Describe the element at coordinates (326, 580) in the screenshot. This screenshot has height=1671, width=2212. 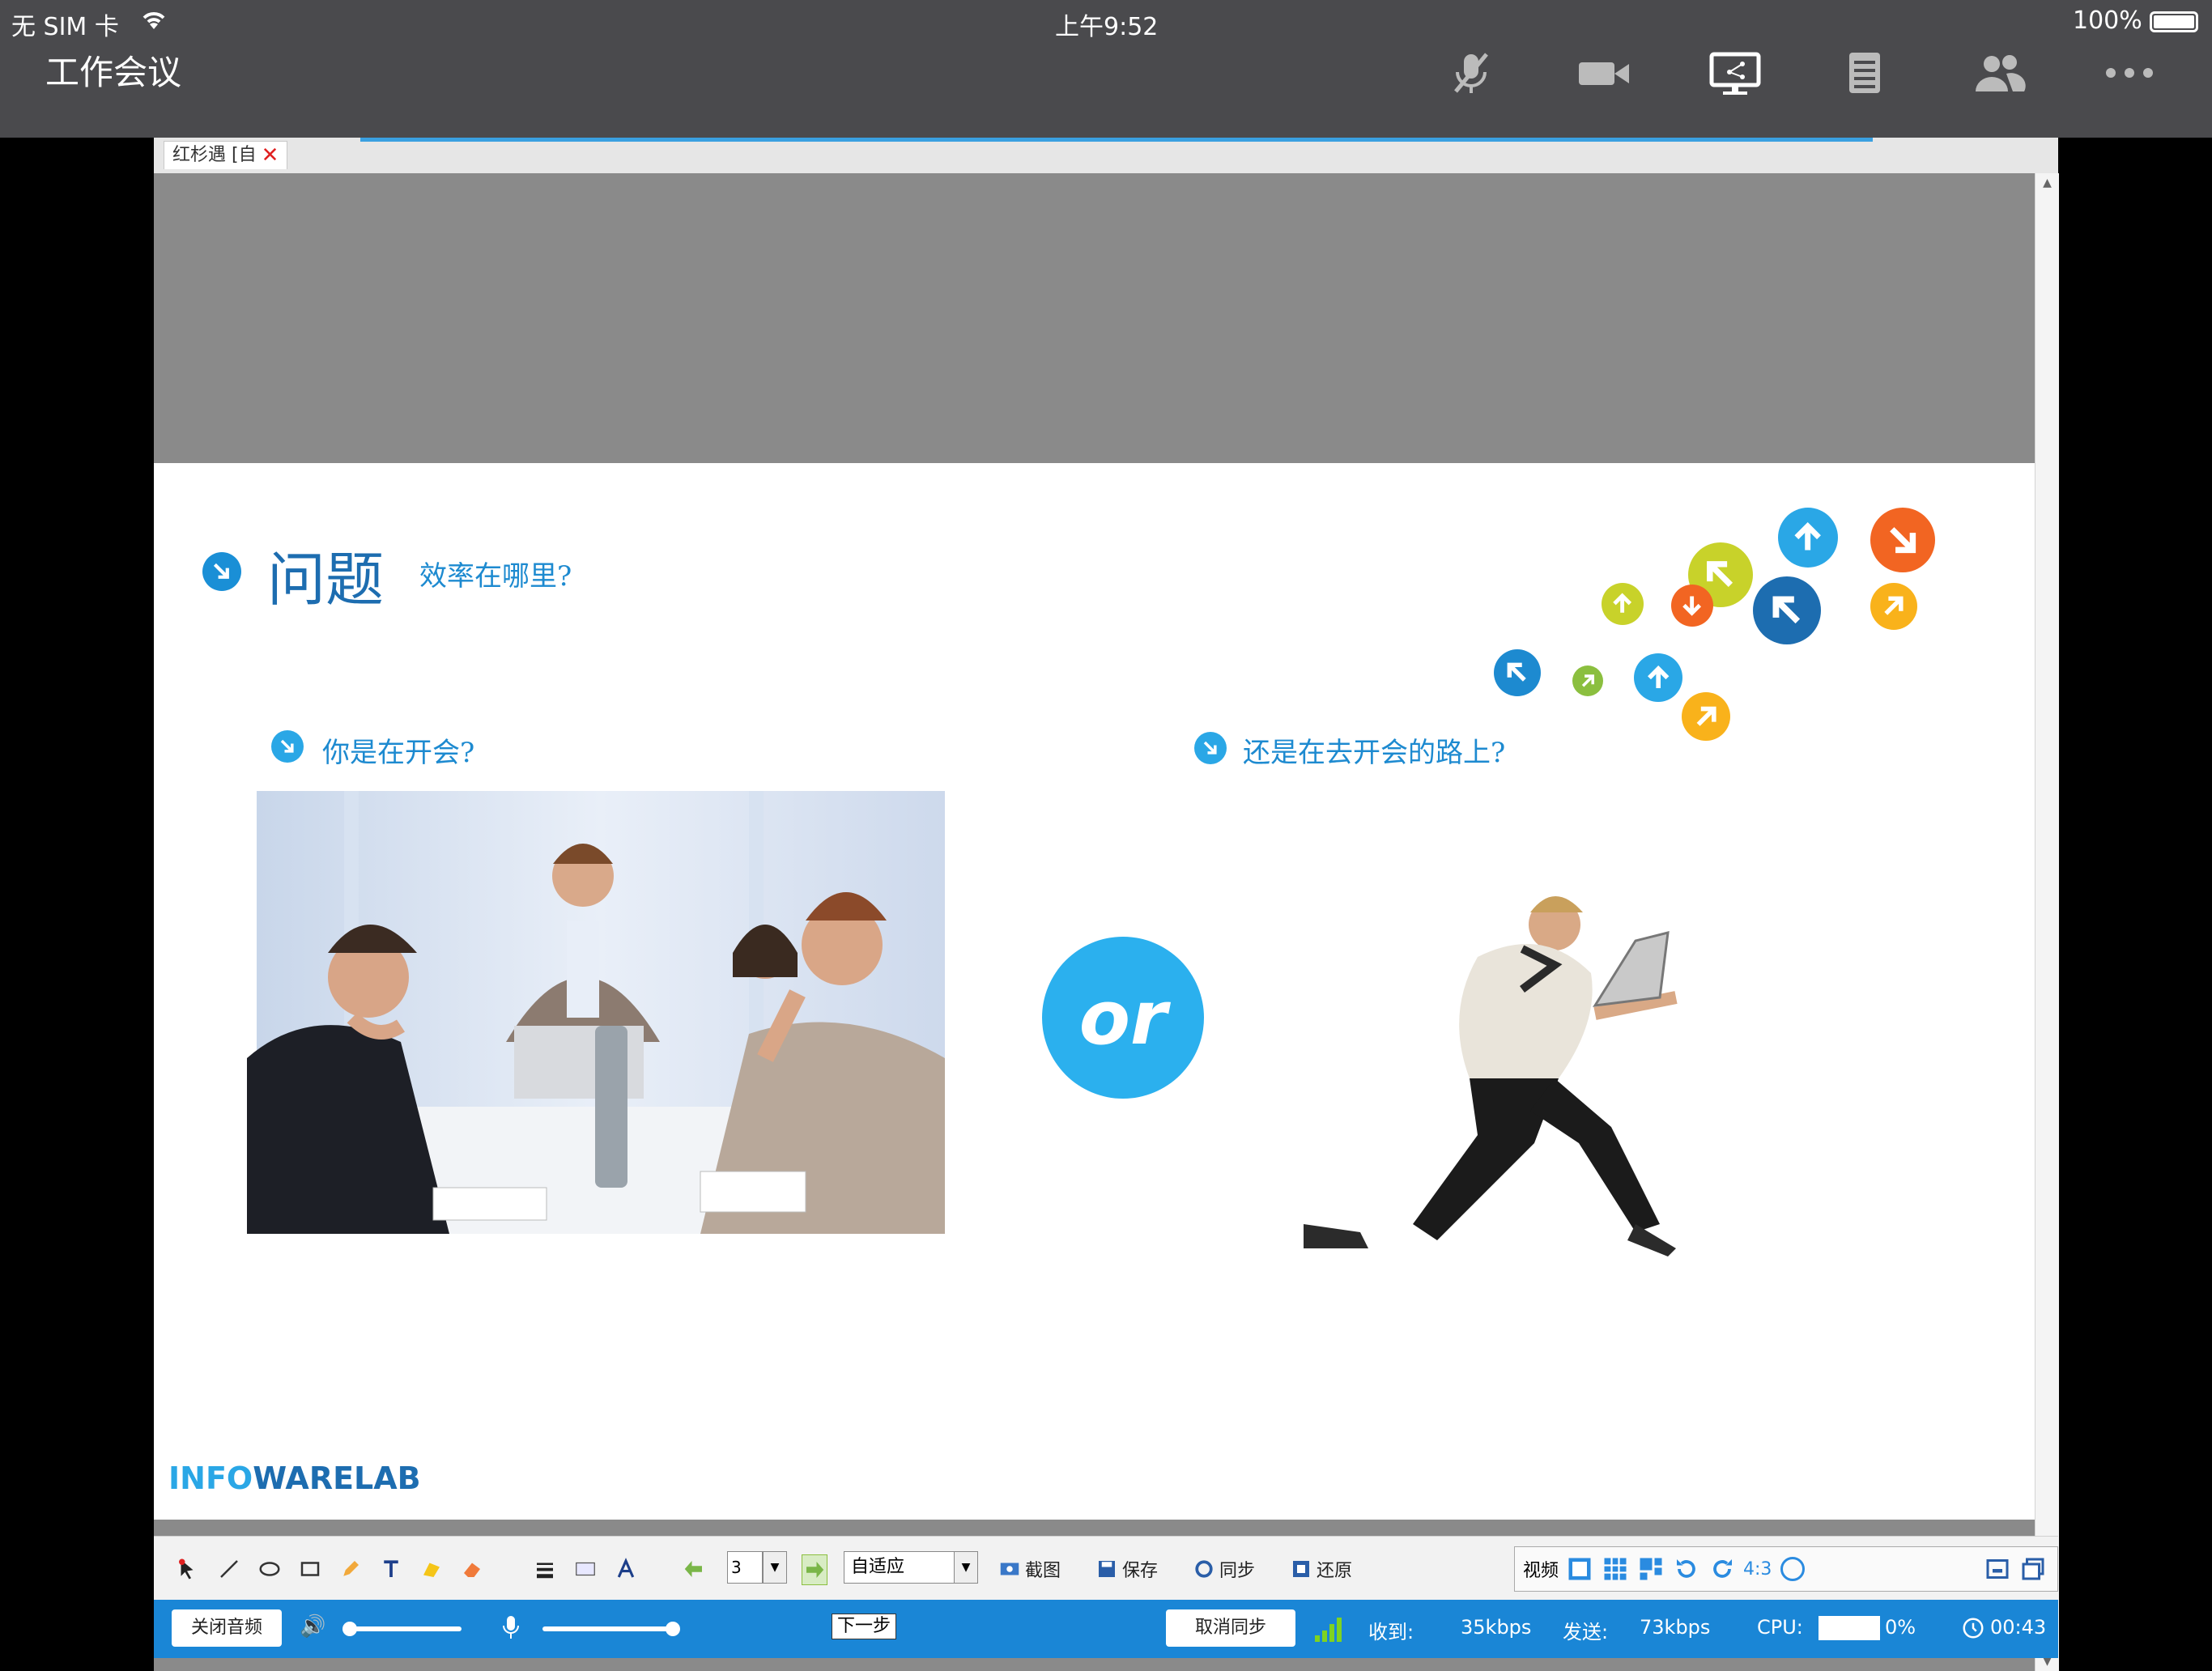
I see `slide-title: 问题` at that location.